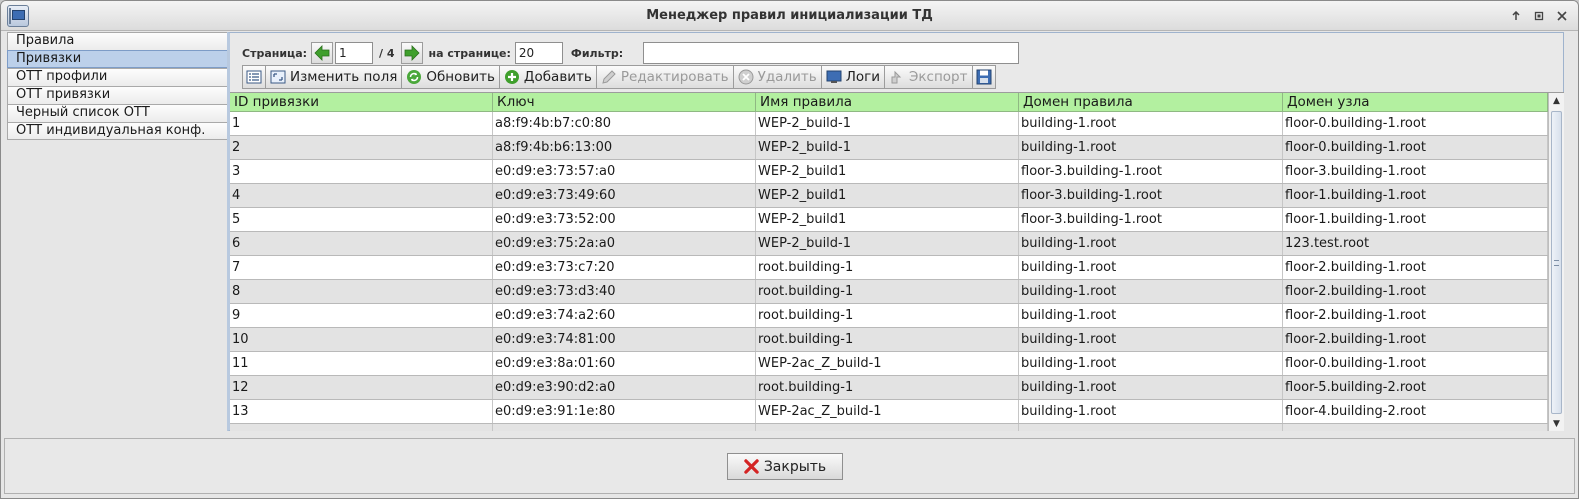 This screenshot has height=499, width=1579. I want to click on per-page-label: на странице:, so click(469, 53).